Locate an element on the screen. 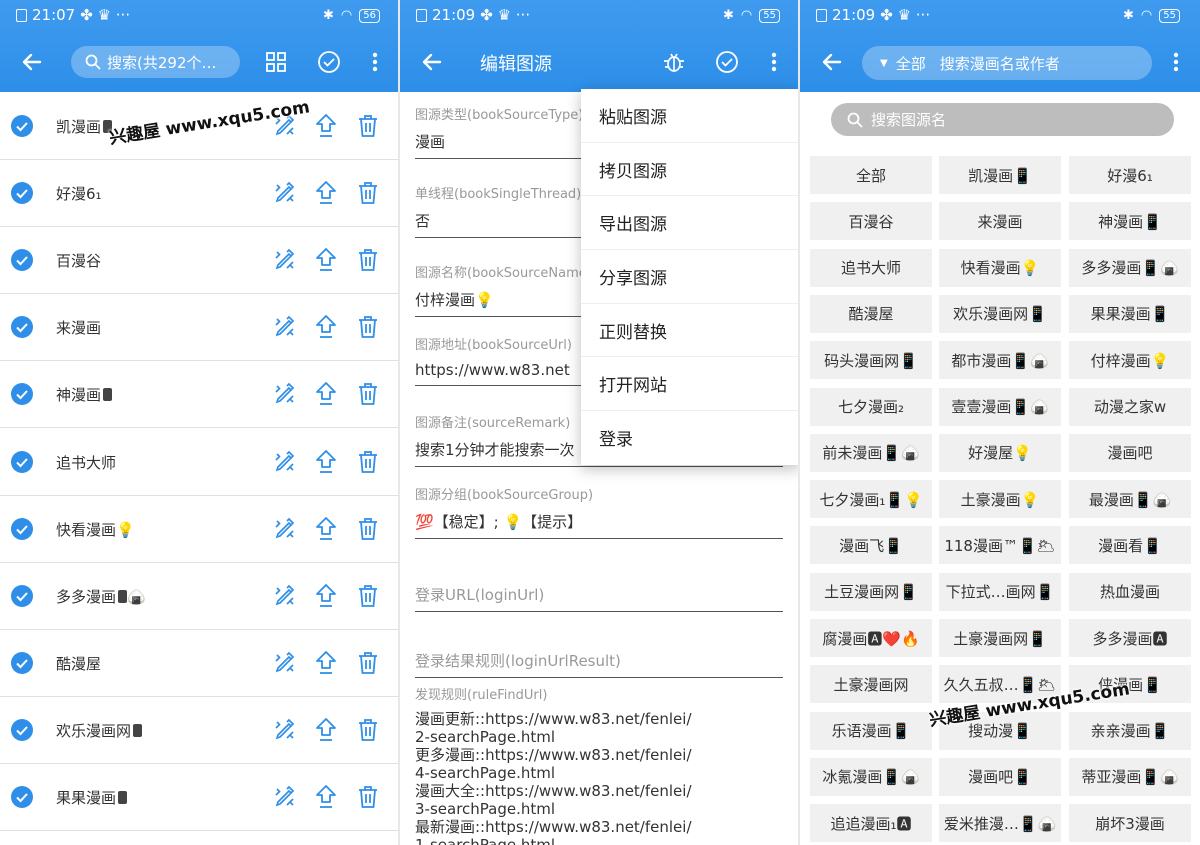  group-chip: 亲亲漫画📱 is located at coordinates (1130, 730).